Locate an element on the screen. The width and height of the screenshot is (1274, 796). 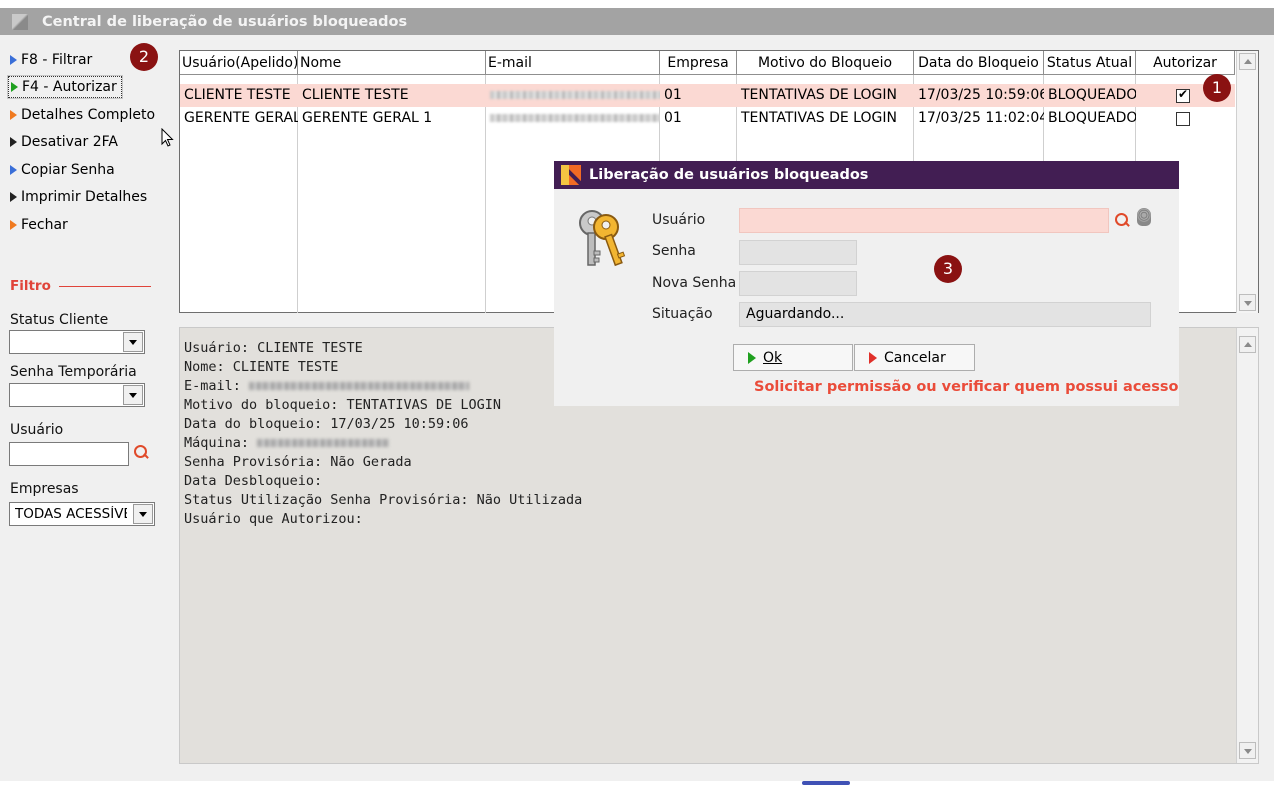
filter-button: F8 - Filtrar is located at coordinates (51, 60).